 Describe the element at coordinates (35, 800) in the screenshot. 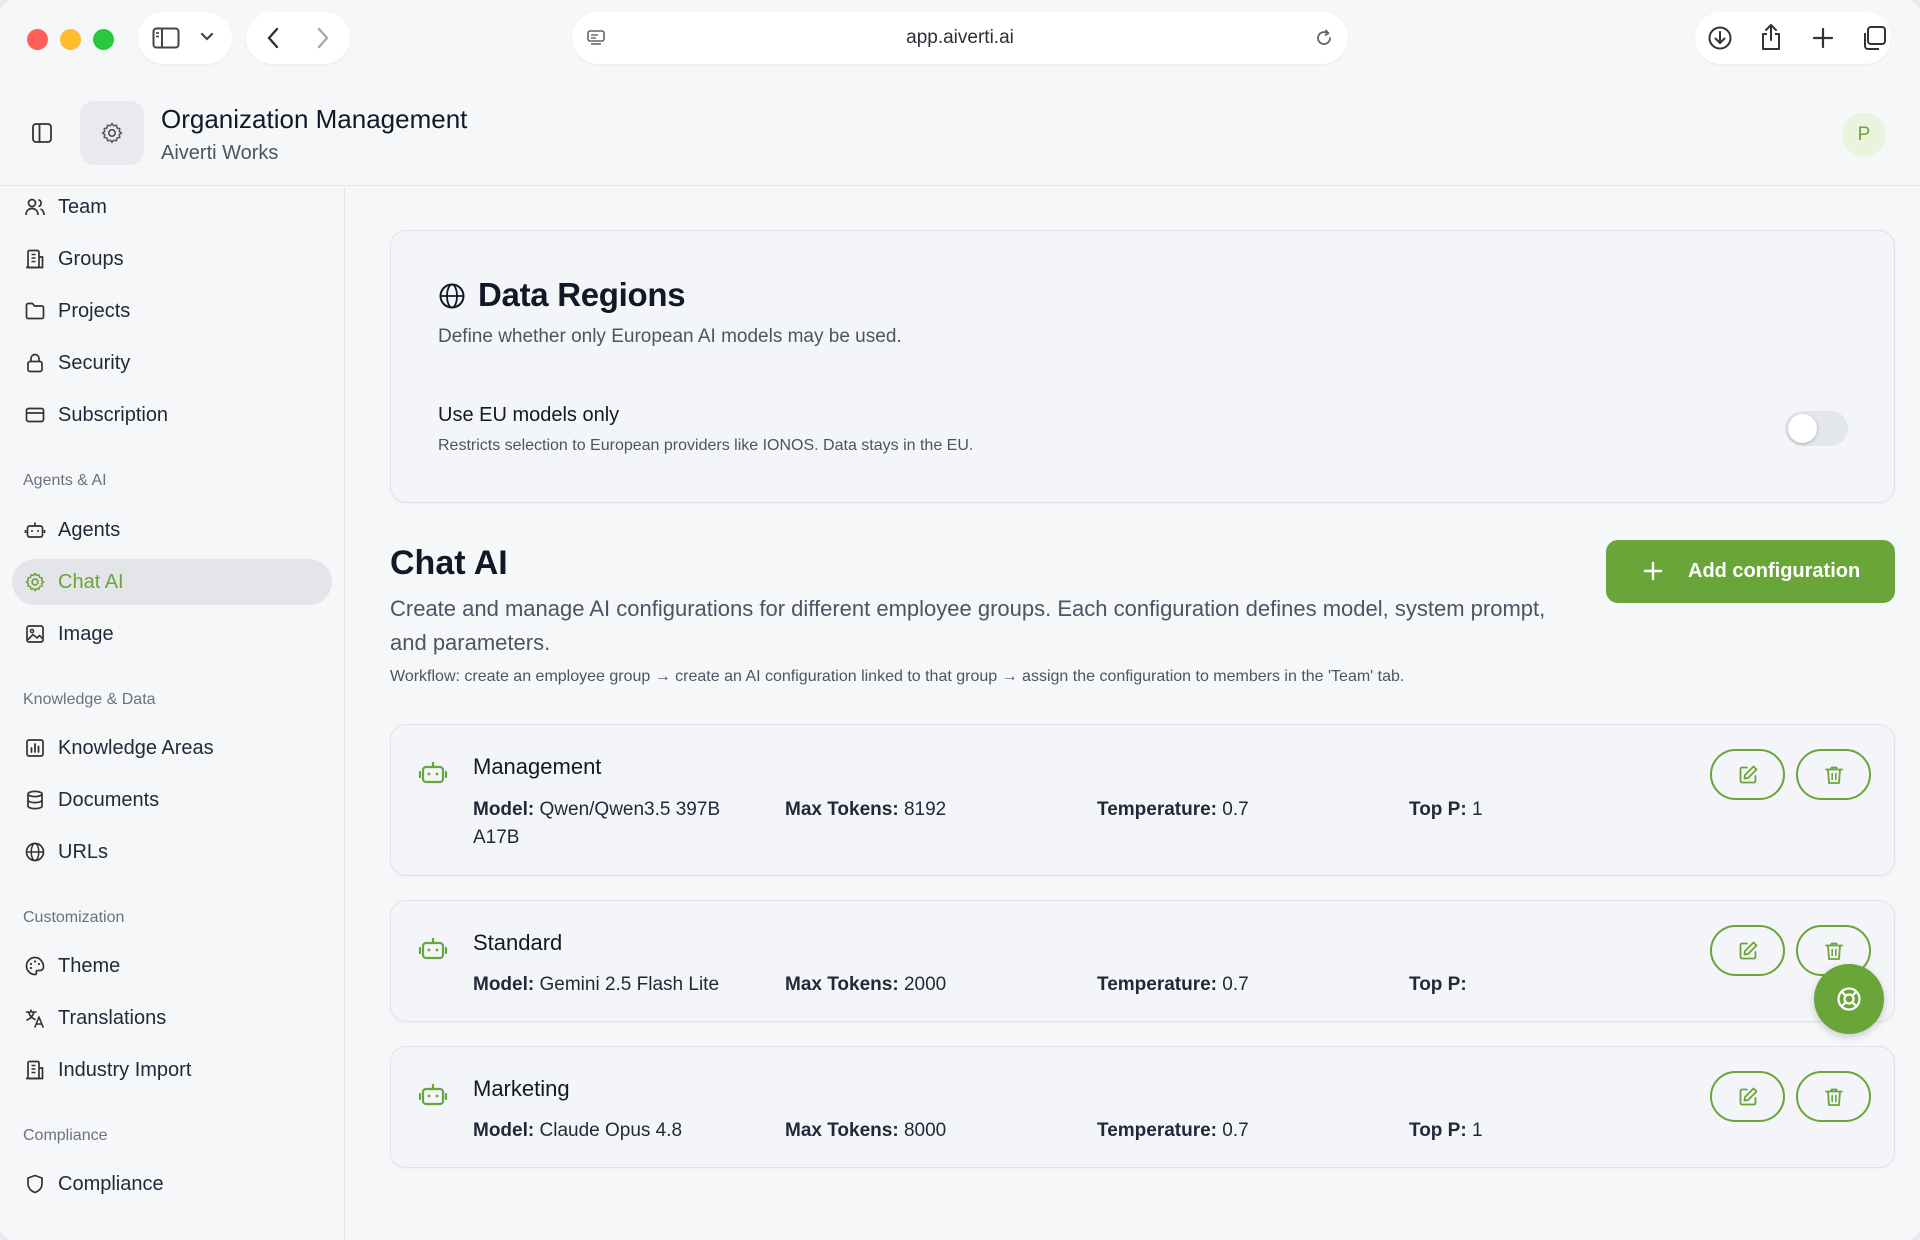

I see `database-icon` at that location.